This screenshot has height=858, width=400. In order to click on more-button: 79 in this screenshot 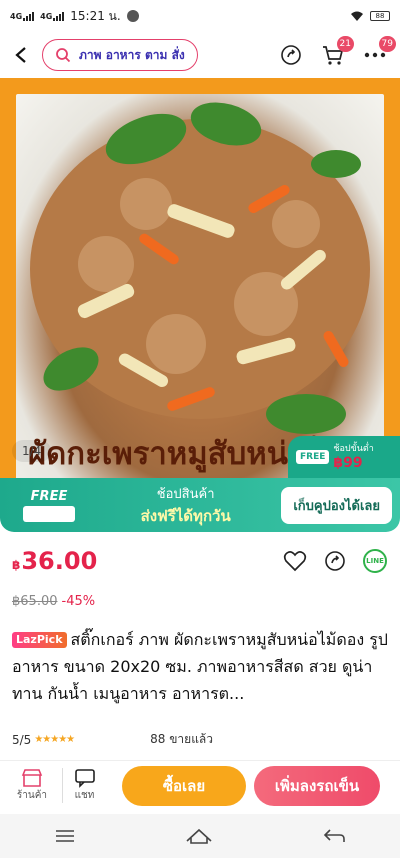, I will do `click(377, 54)`.